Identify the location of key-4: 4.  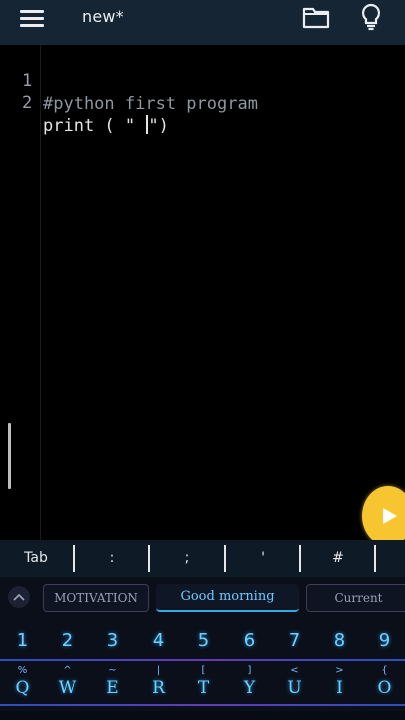
(158, 641).